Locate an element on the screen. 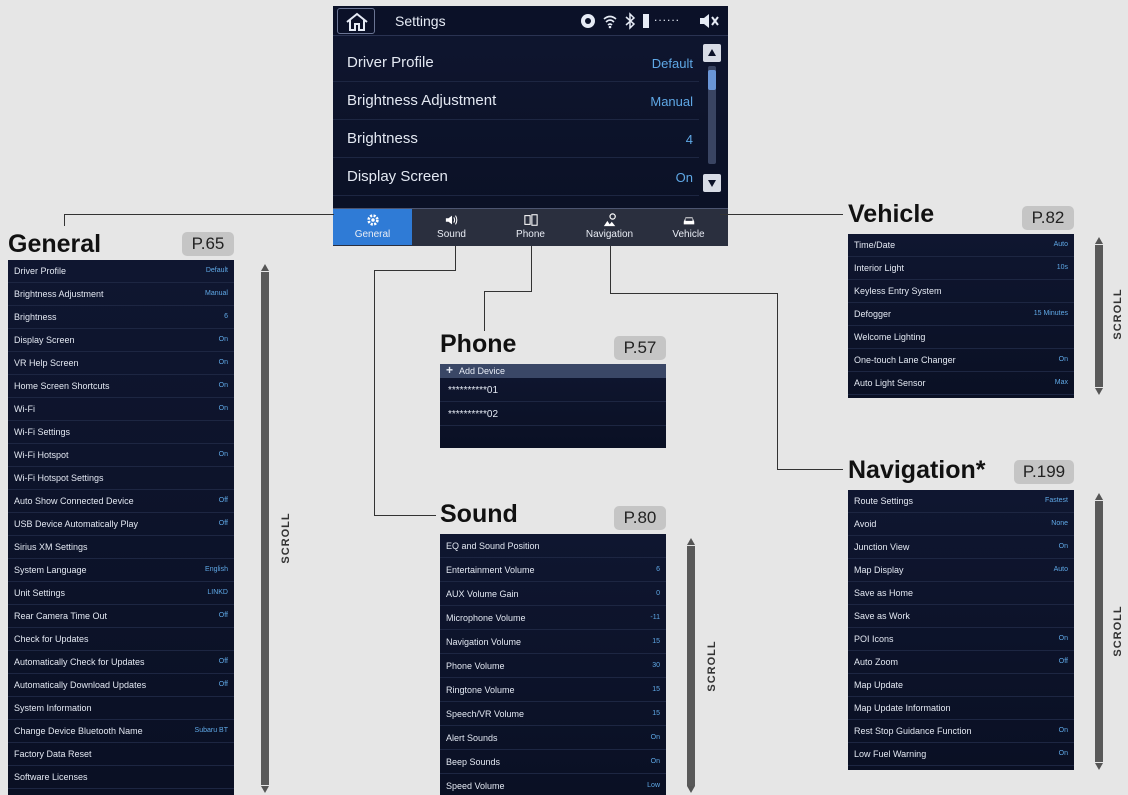 The height and width of the screenshot is (795, 1128). list-item: Defogger 15 Minutes is located at coordinates (961, 314).